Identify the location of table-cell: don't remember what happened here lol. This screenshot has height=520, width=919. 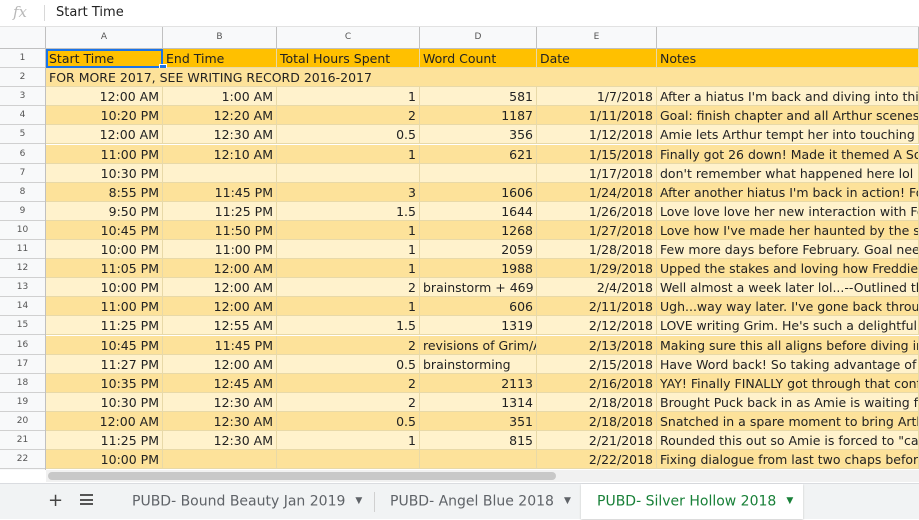
(788, 173).